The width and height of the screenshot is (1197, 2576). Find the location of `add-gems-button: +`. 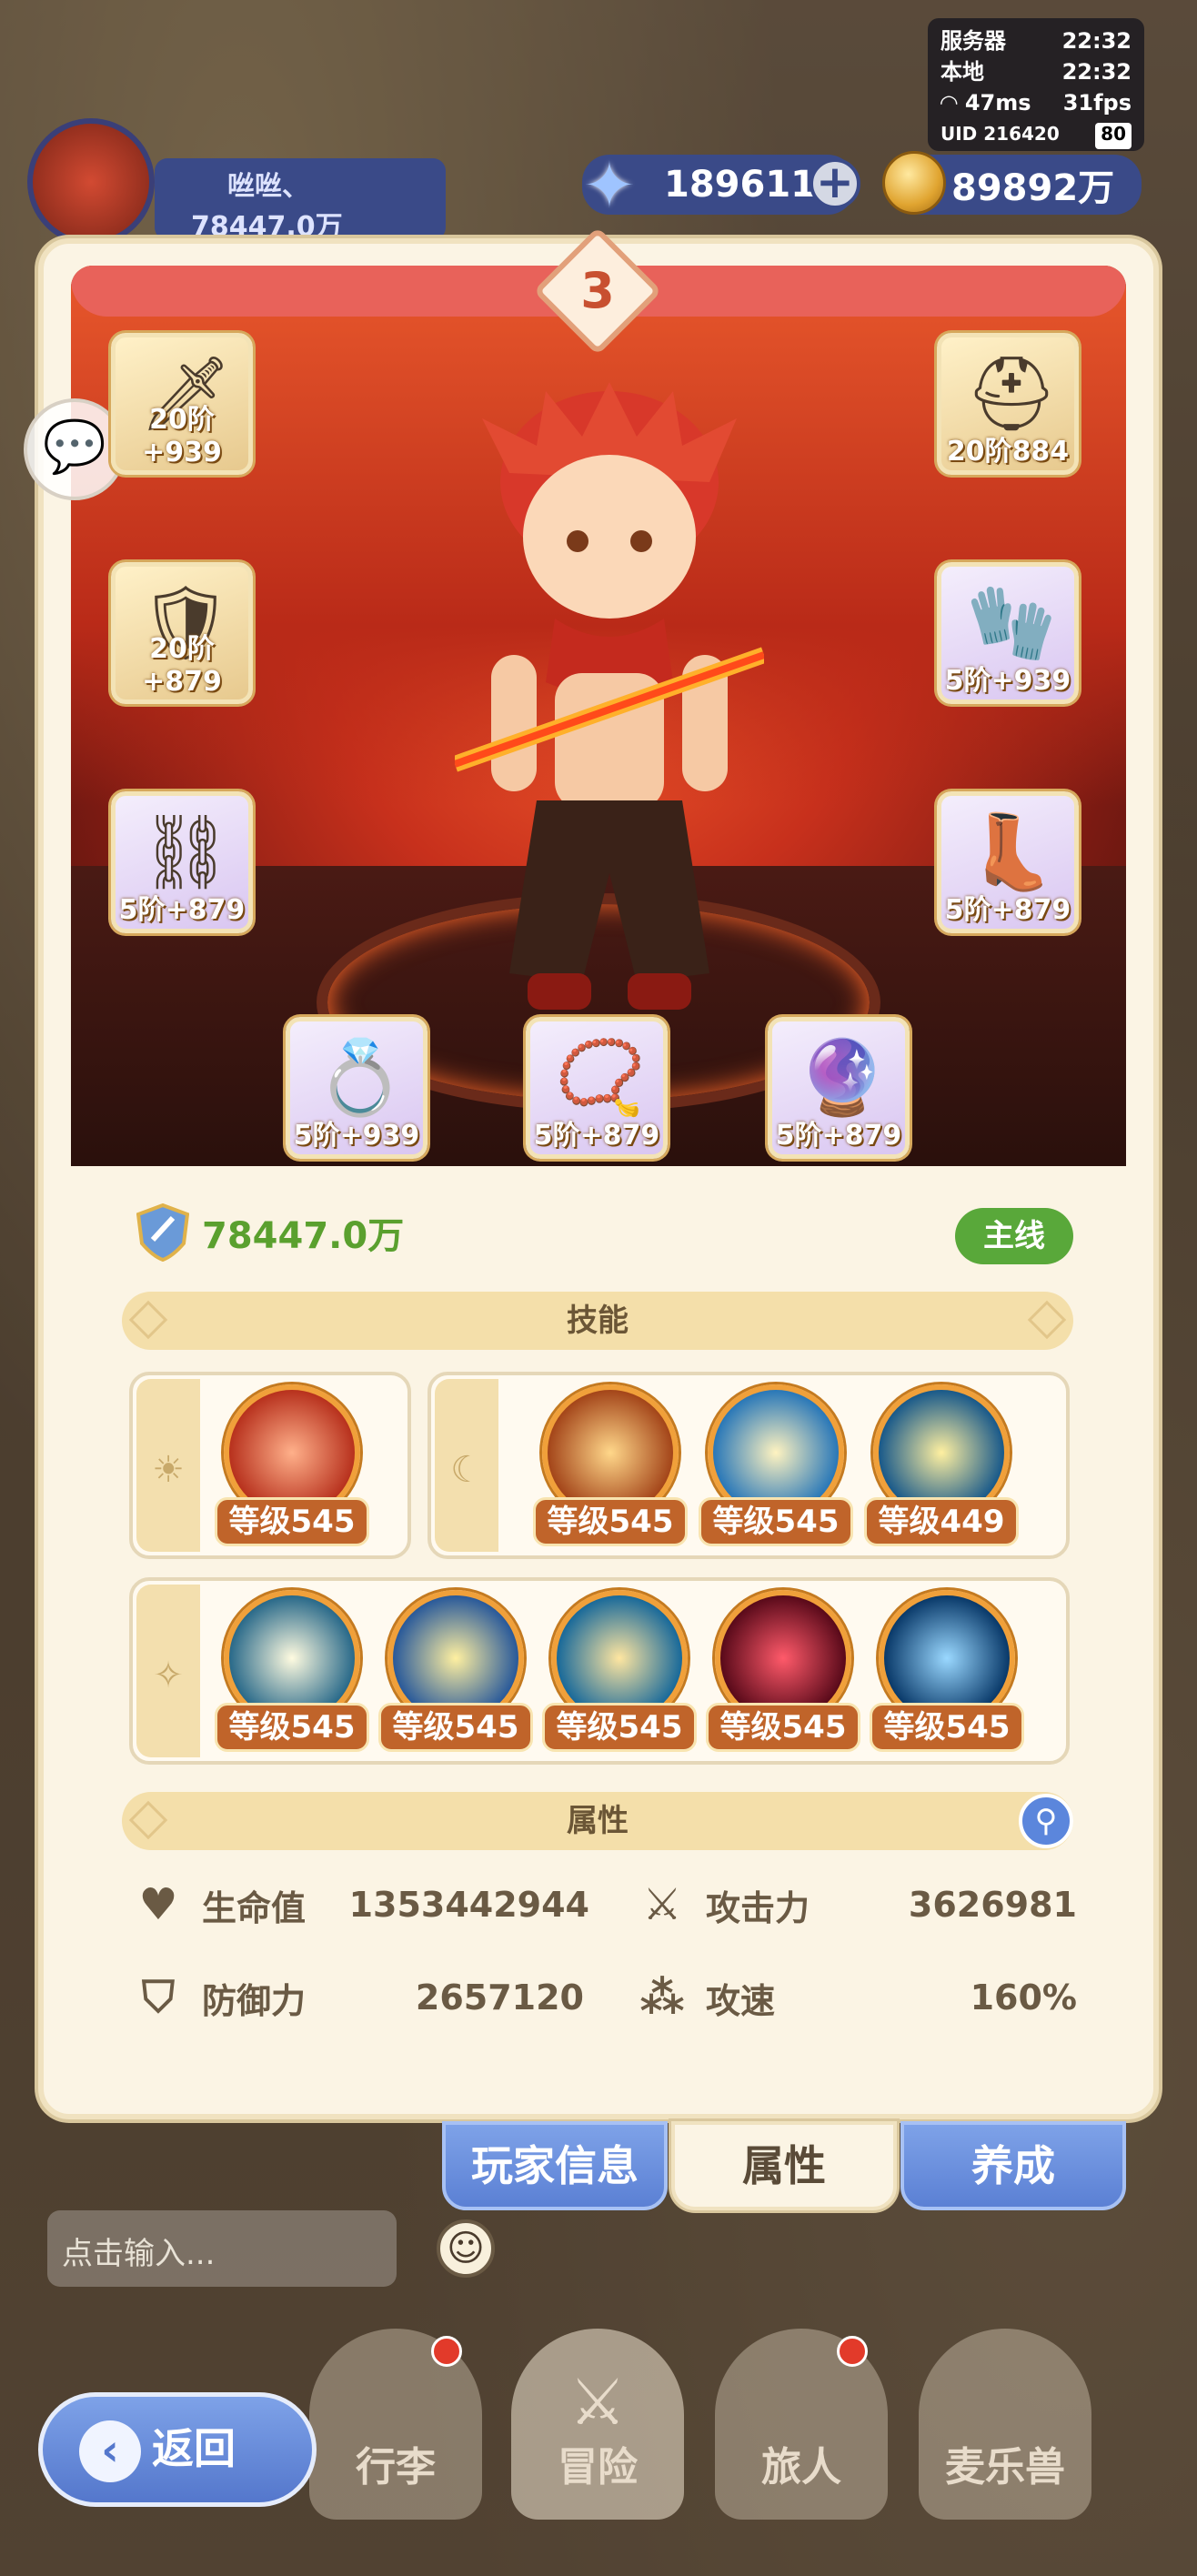

add-gems-button: + is located at coordinates (835, 183).